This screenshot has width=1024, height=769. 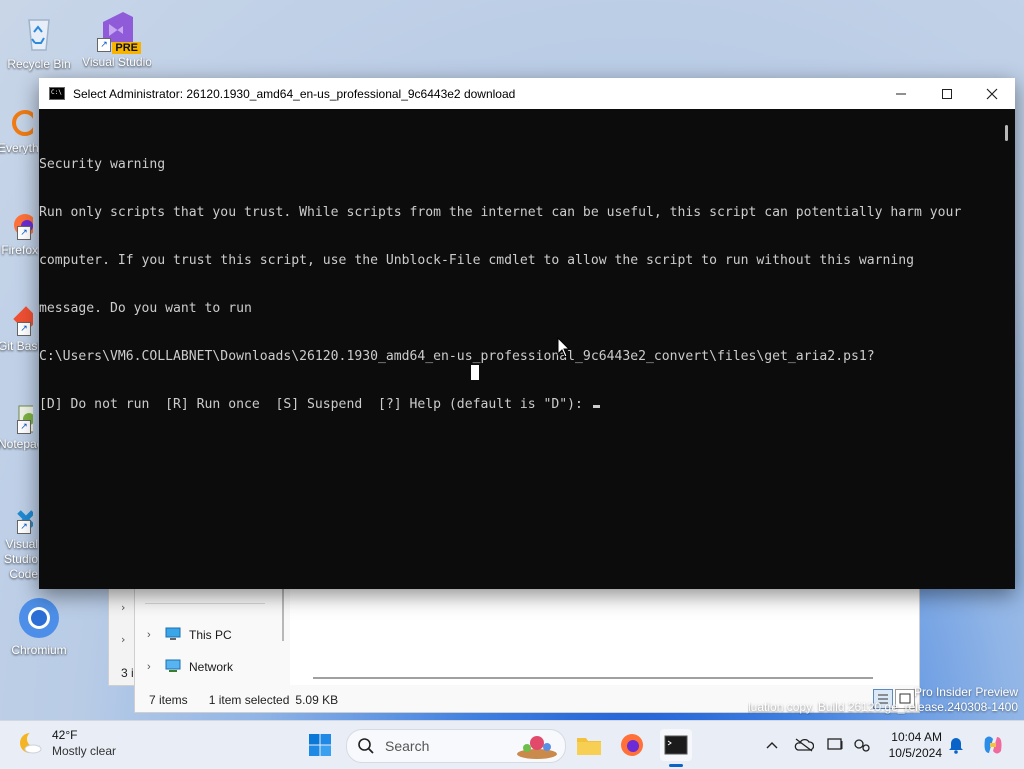 I want to click on copilot-icon, so click(x=993, y=745).